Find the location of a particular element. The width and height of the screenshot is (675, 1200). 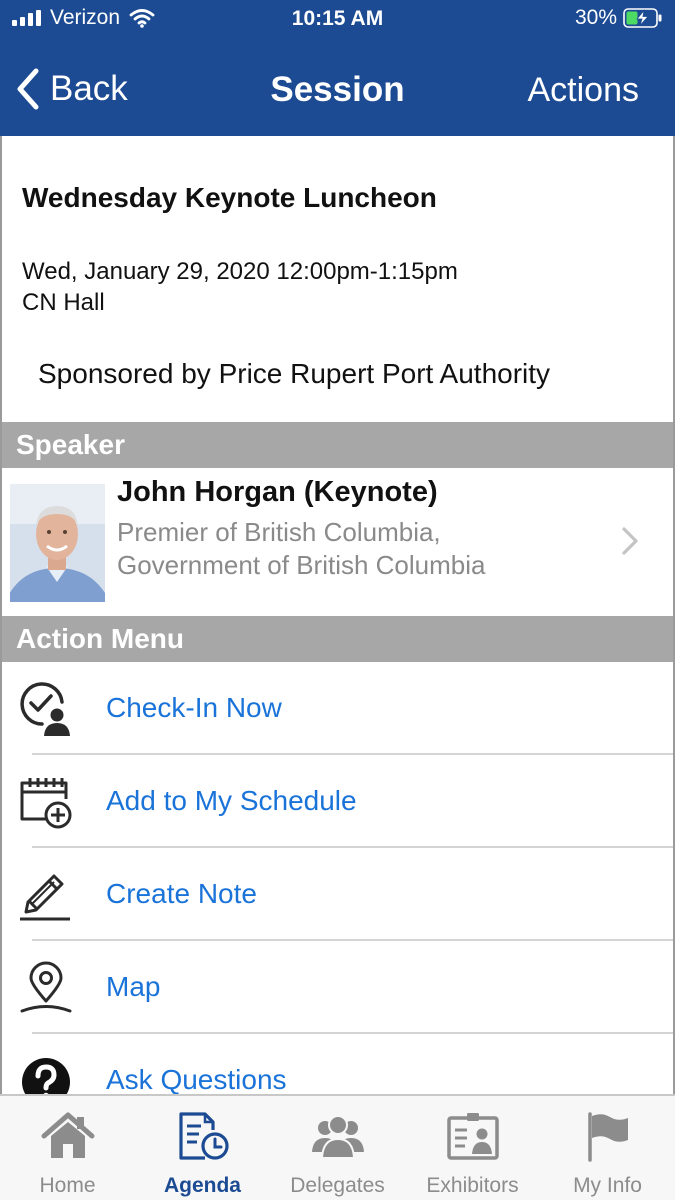

tab-my-info: My Info is located at coordinates (607, 1148).